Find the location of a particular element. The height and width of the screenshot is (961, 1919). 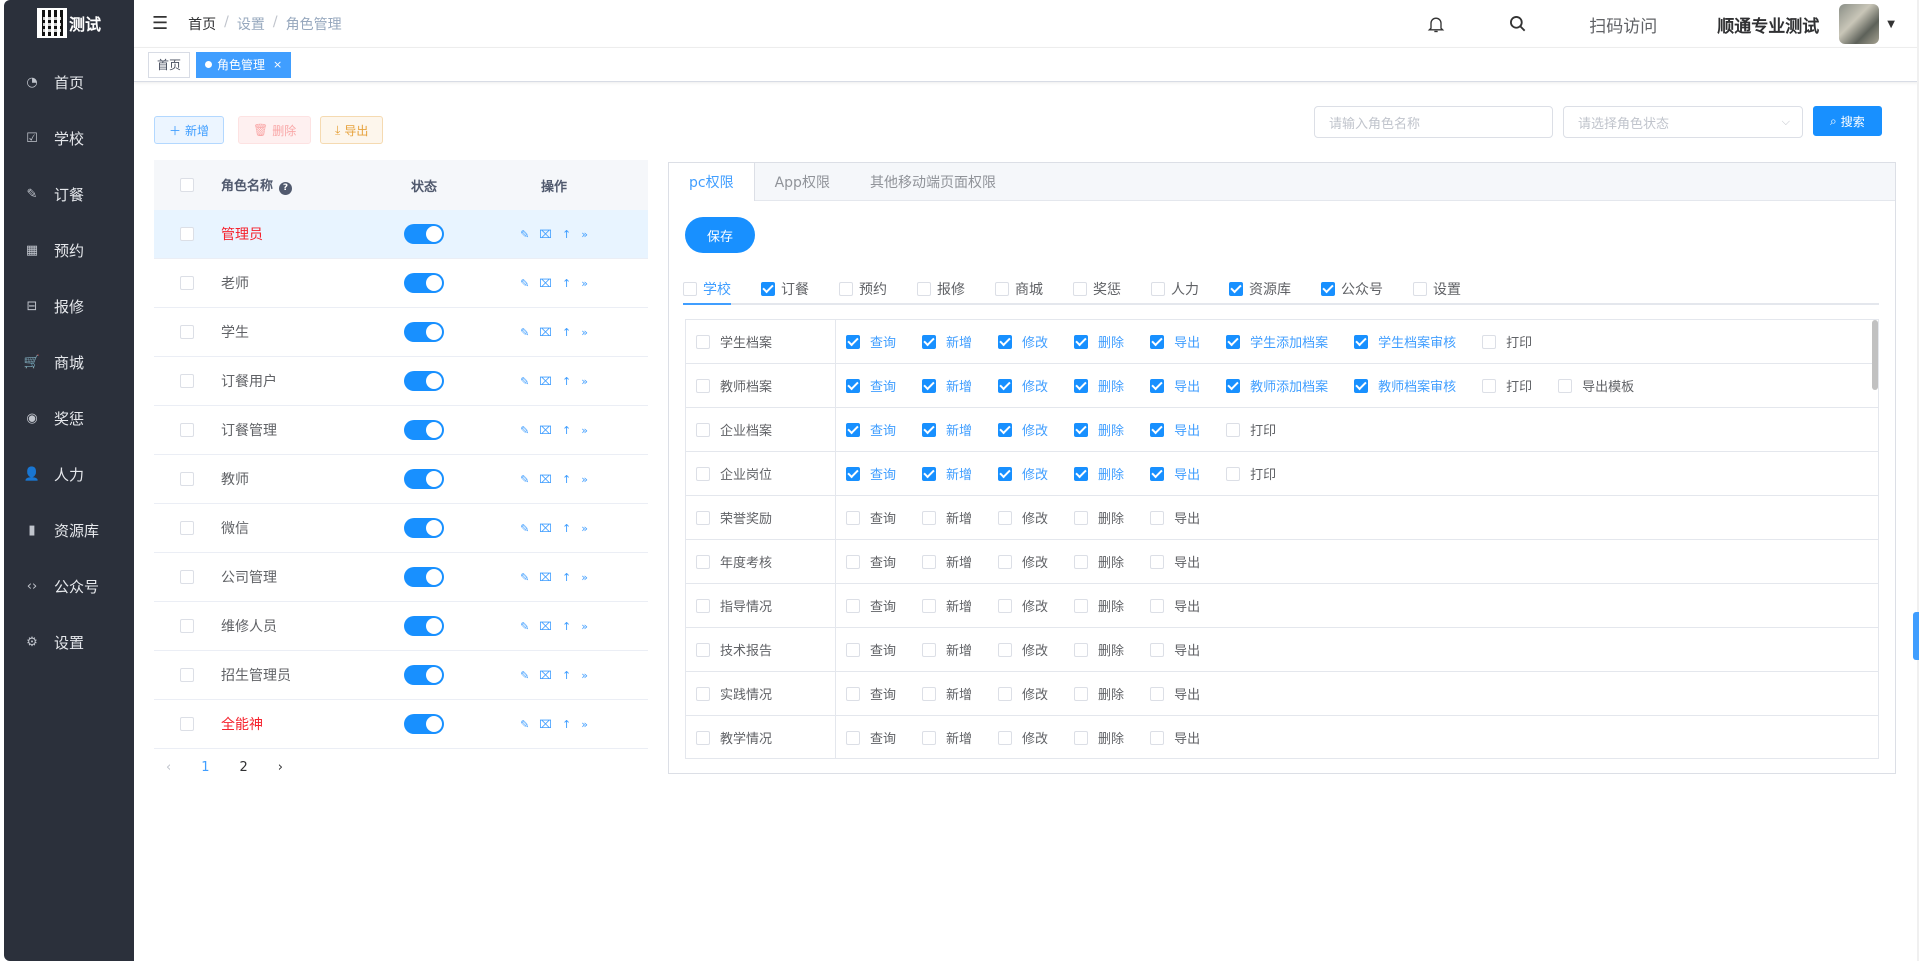

export-button: ⤓ 导出 is located at coordinates (352, 130).